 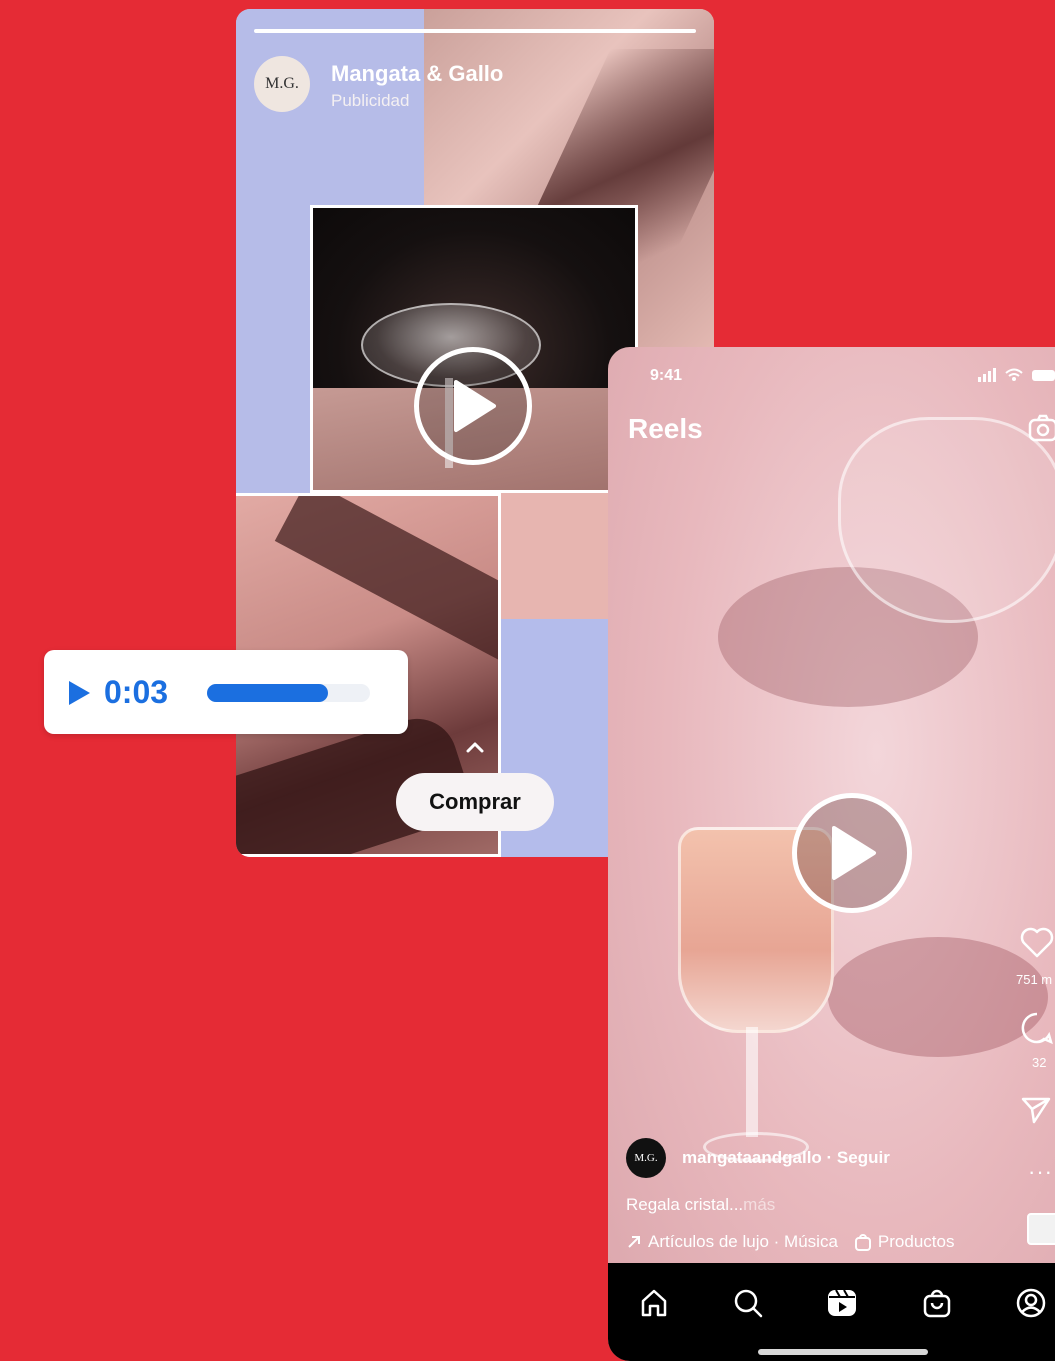 I want to click on audio-thumbnail, so click(x=1041, y=1229).